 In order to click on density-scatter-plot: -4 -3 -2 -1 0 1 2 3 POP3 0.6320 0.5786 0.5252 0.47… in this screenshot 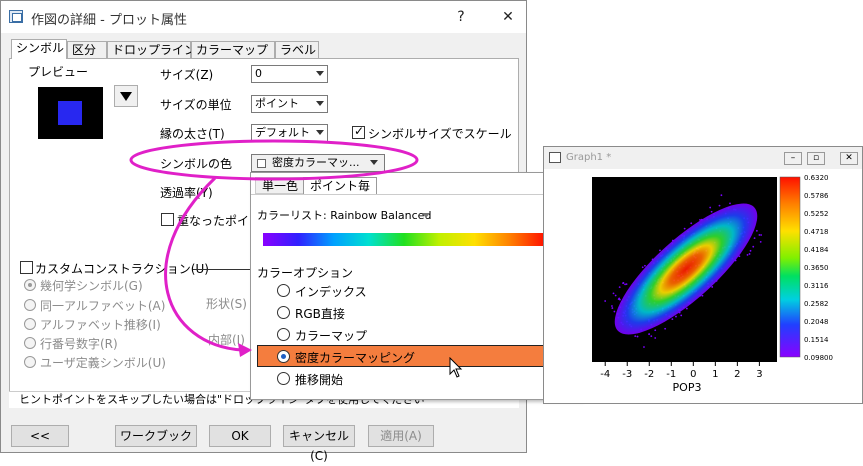, I will do `click(712, 284)`.